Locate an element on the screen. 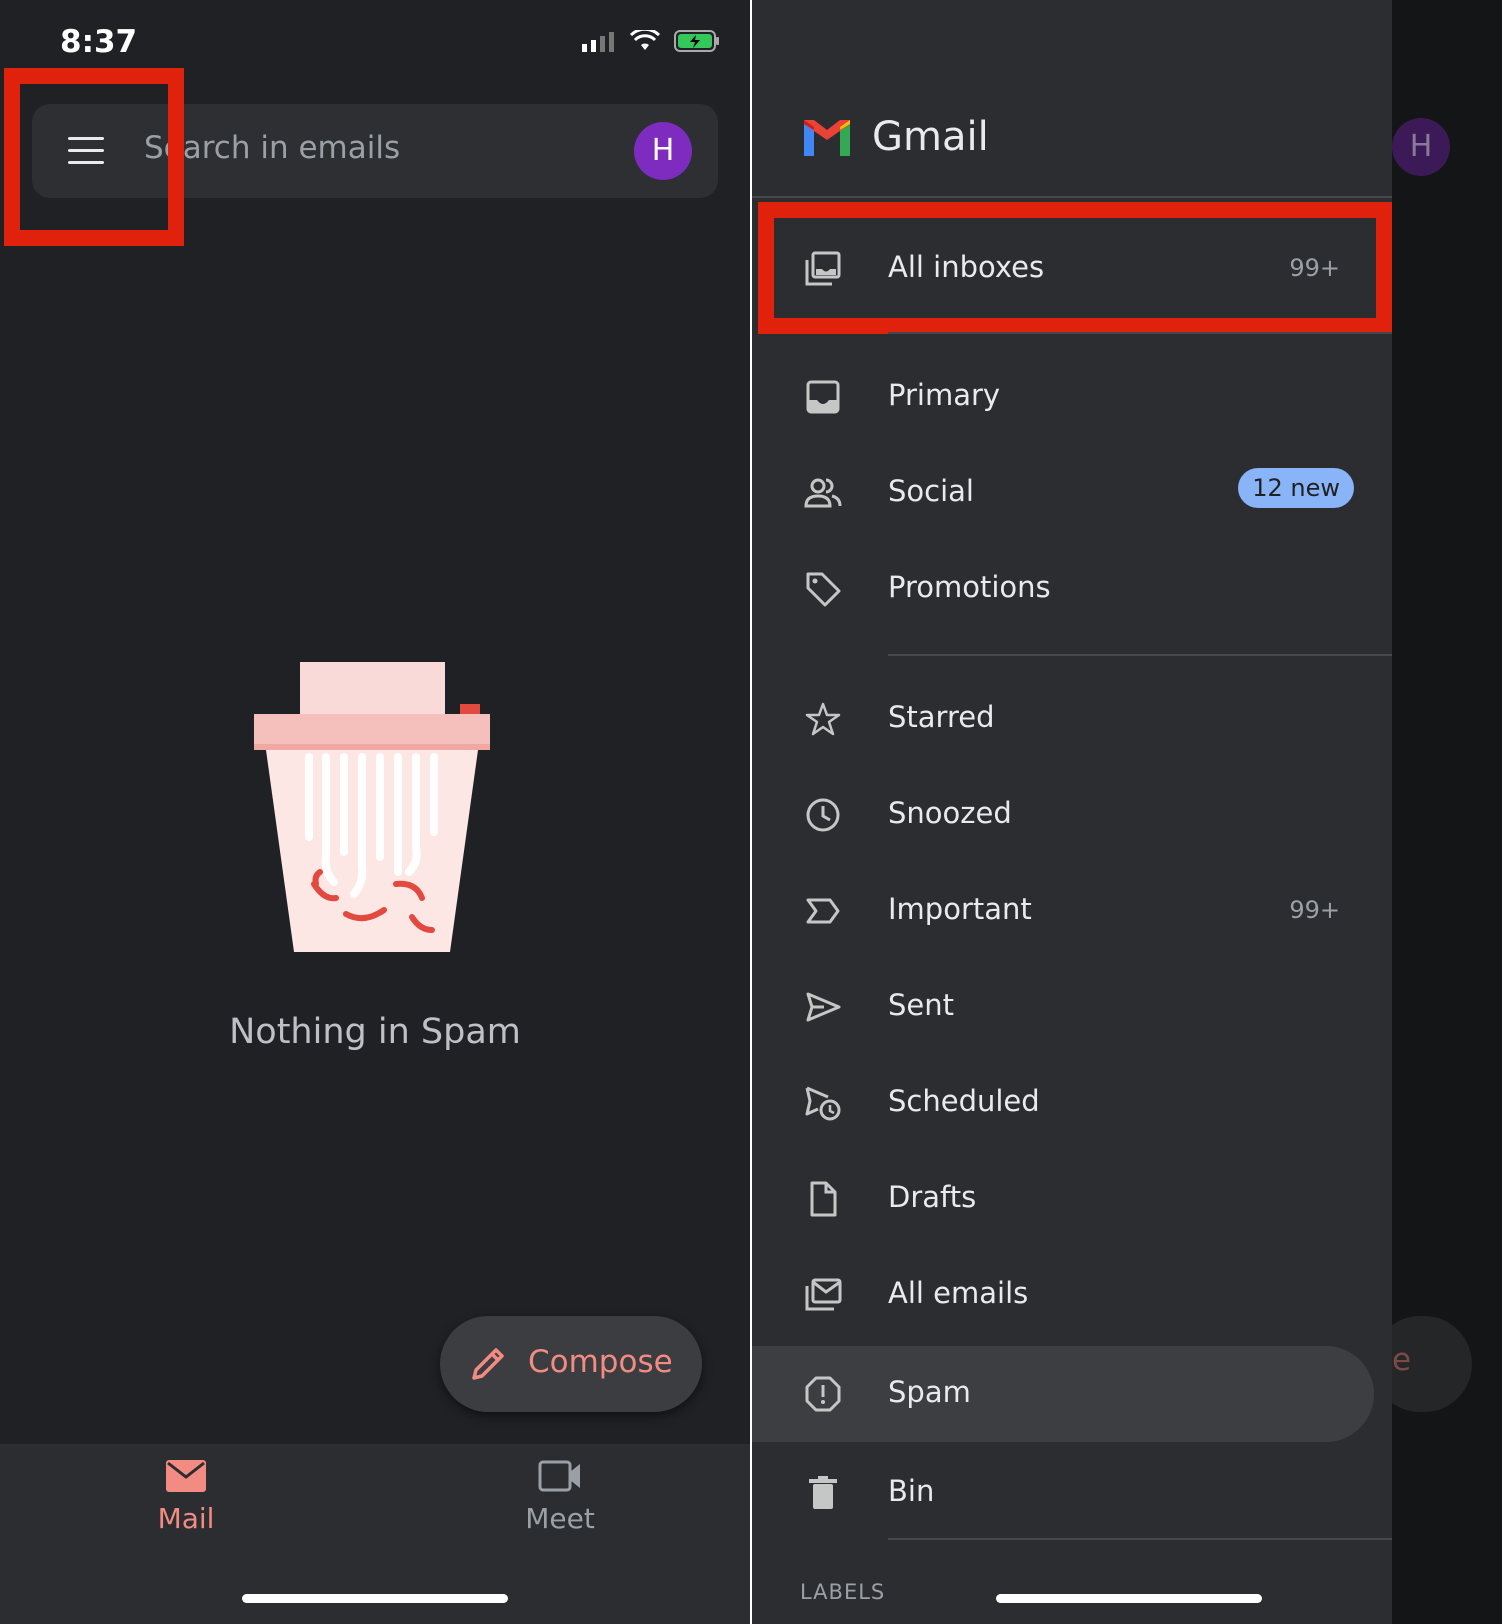 This screenshot has width=1512, height=1624. unread-count: 99+ is located at coordinates (1314, 910).